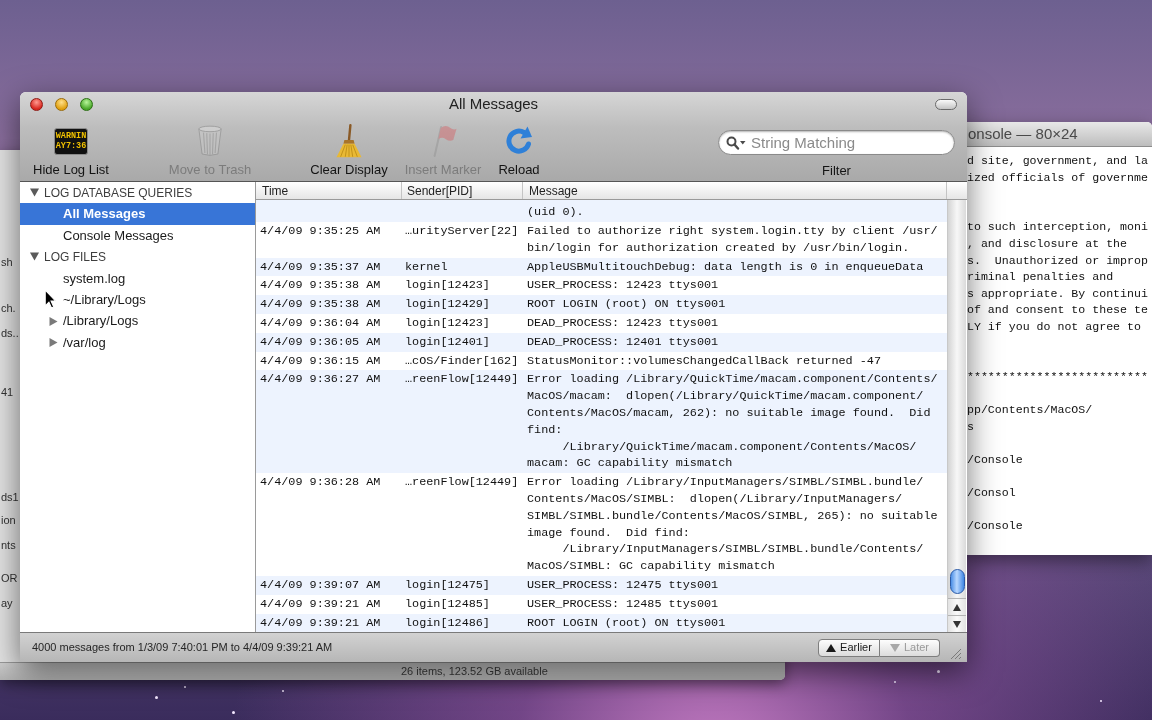 This screenshot has height=720, width=1152. I want to click on sidebar-item: Console Messages, so click(137, 235).